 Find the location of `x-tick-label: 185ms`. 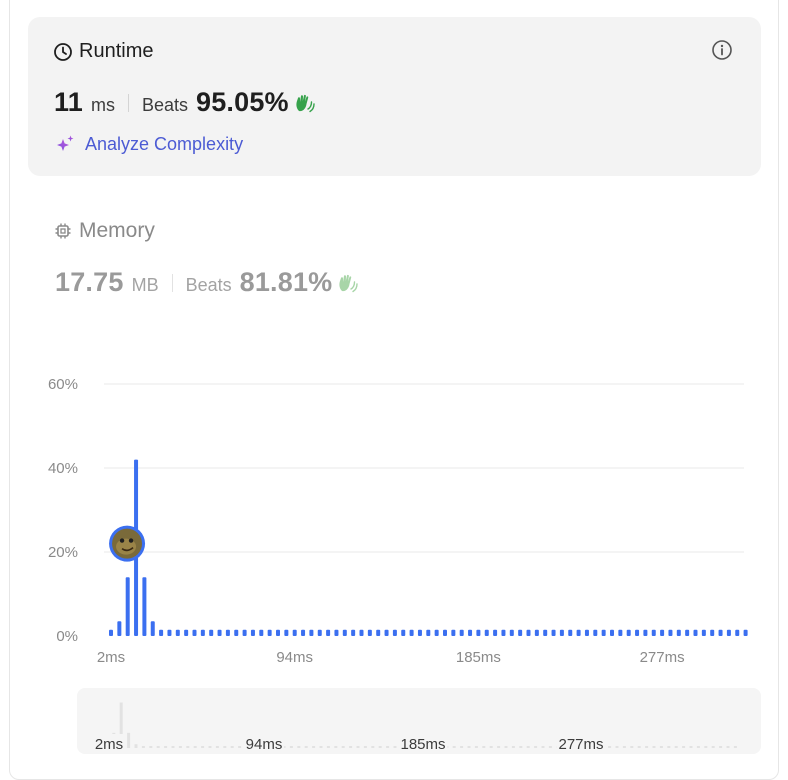

x-tick-label: 185ms is located at coordinates (478, 657).